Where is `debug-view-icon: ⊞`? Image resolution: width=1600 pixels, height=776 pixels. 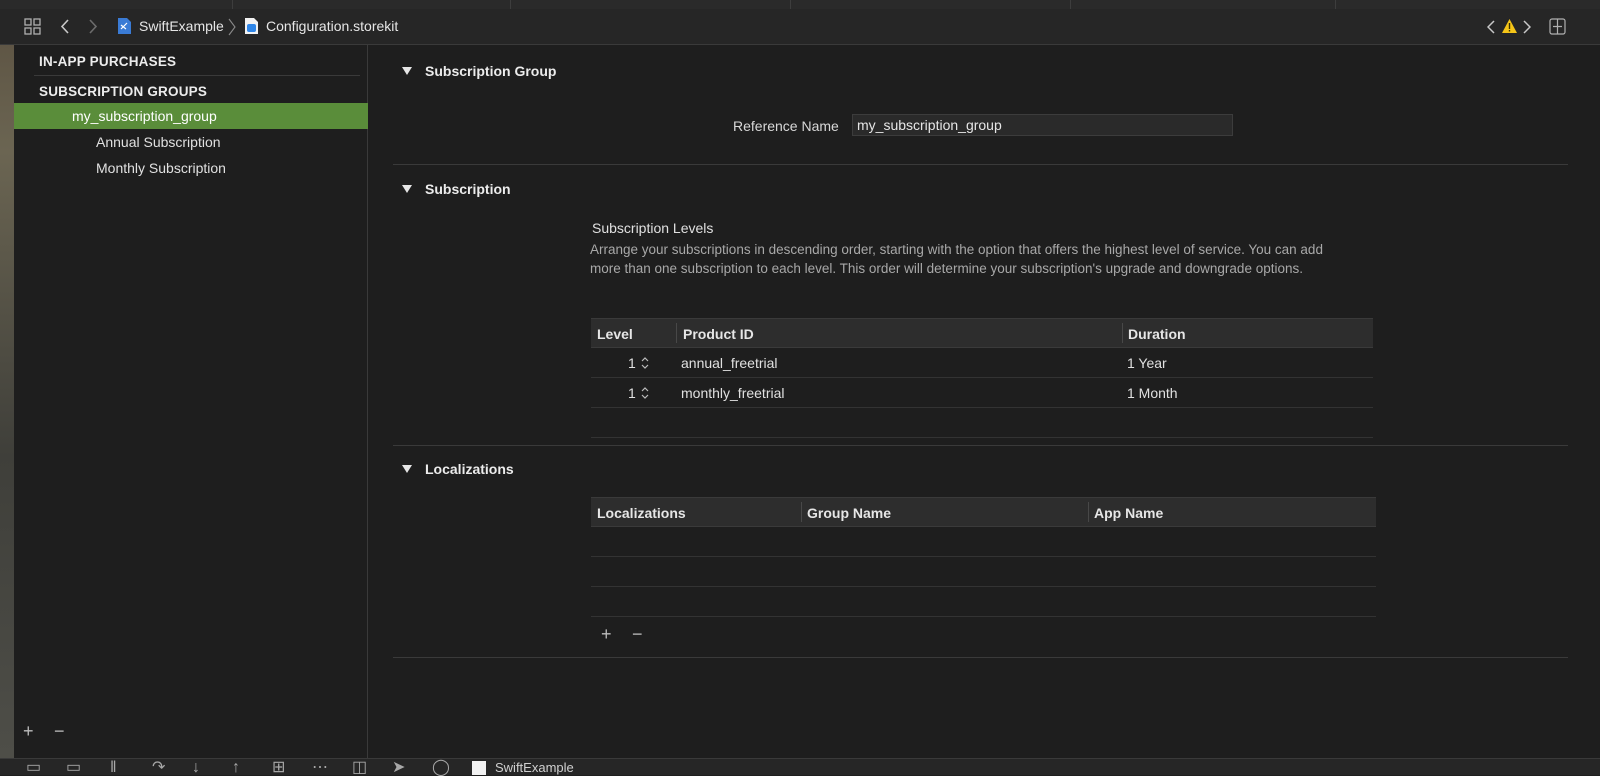
debug-view-icon: ⊞ is located at coordinates (278, 768).